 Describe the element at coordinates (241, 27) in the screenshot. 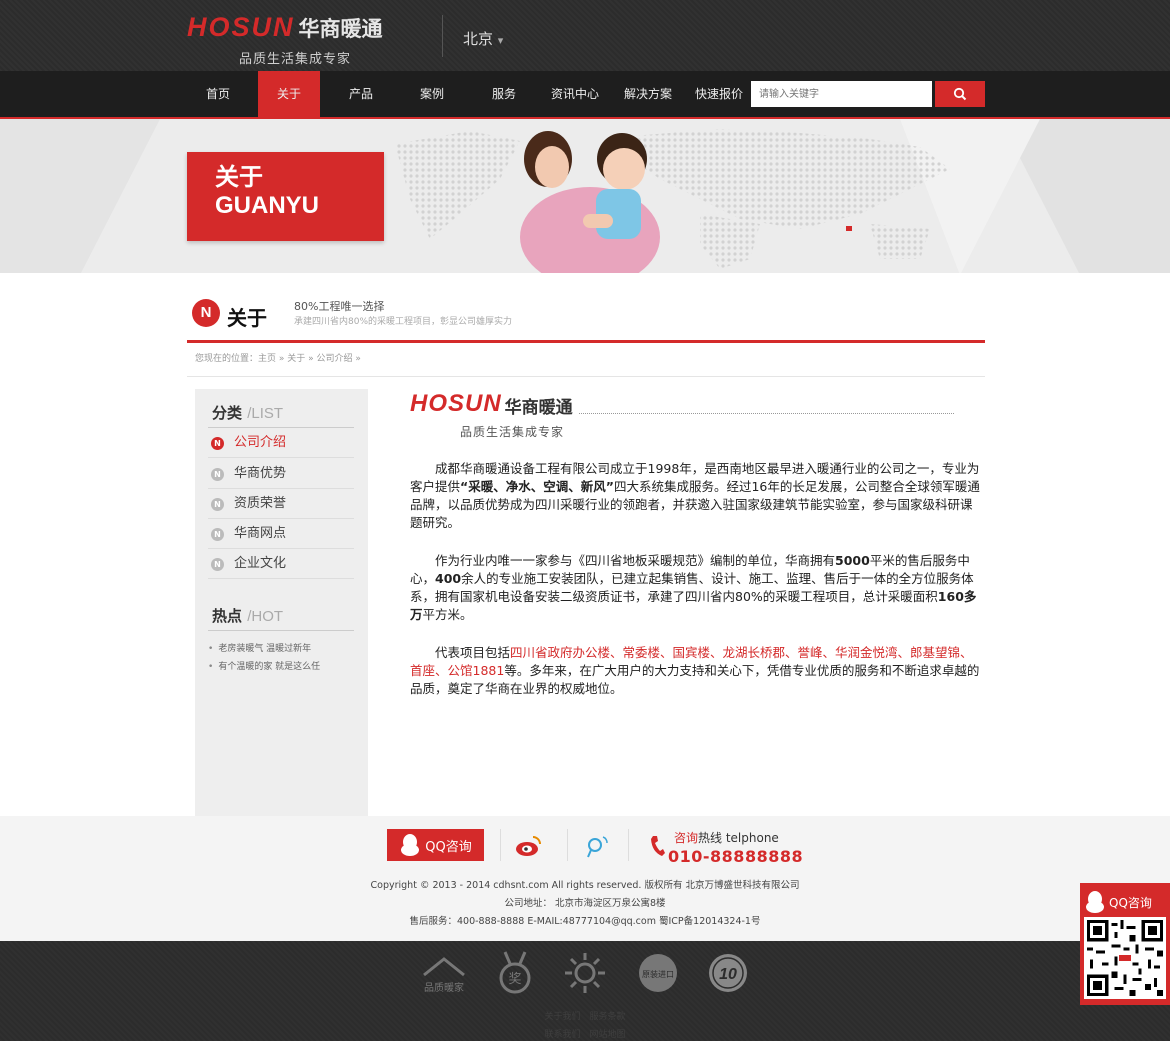

I see `logo-text-en: HOSUN` at that location.